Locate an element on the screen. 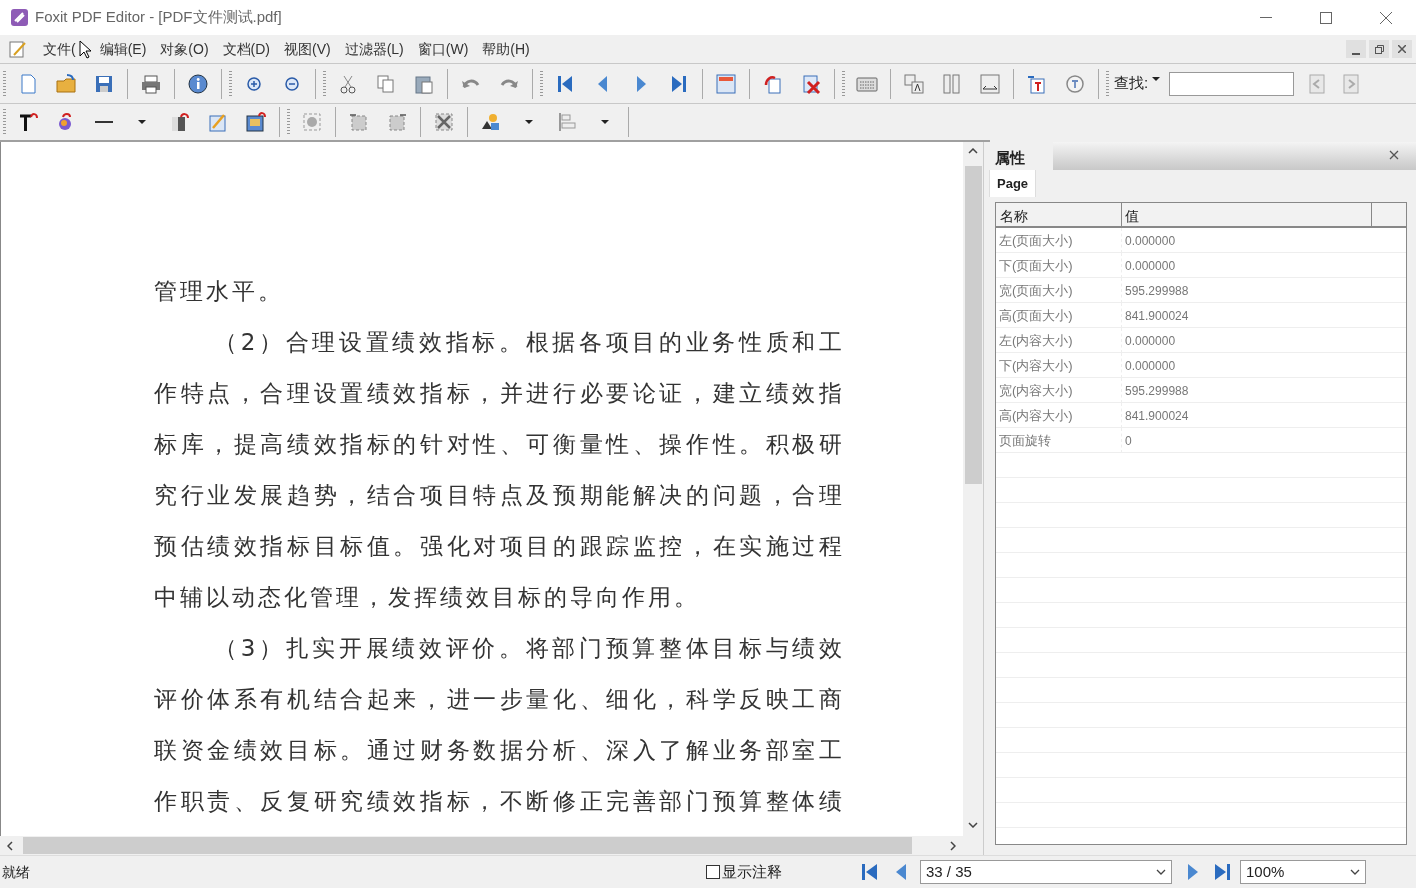 This screenshot has height=888, width=1416. text-spacing-icon is located at coordinates (990, 83).